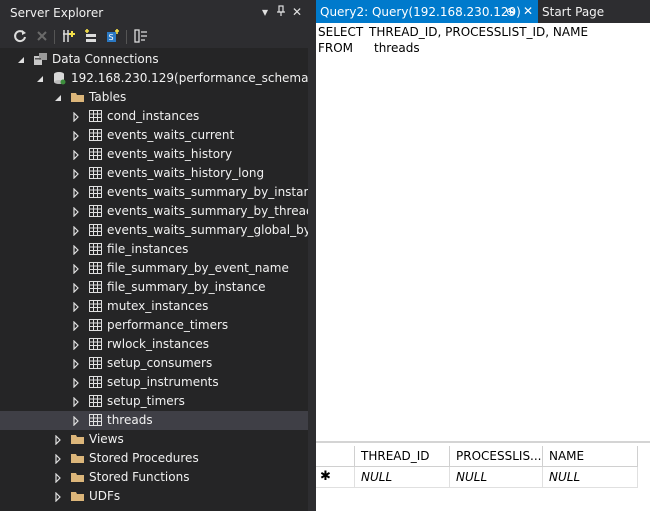 Image resolution: width=650 pixels, height=511 pixels. Describe the element at coordinates (146, 401) in the screenshot. I see `tree-item-label: setup_timers` at that location.